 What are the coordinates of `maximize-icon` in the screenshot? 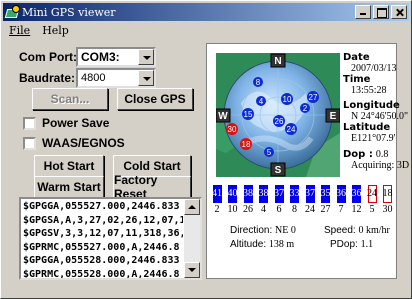 It's located at (381, 12).